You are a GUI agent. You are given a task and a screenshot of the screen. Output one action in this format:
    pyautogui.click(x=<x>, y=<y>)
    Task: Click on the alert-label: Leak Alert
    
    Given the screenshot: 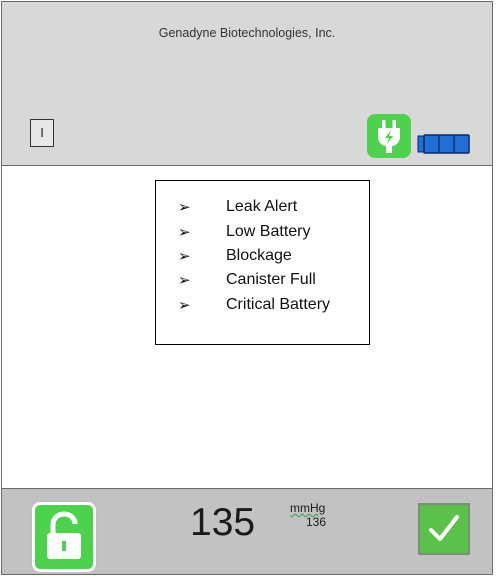 What is the action you would take?
    pyautogui.click(x=262, y=207)
    